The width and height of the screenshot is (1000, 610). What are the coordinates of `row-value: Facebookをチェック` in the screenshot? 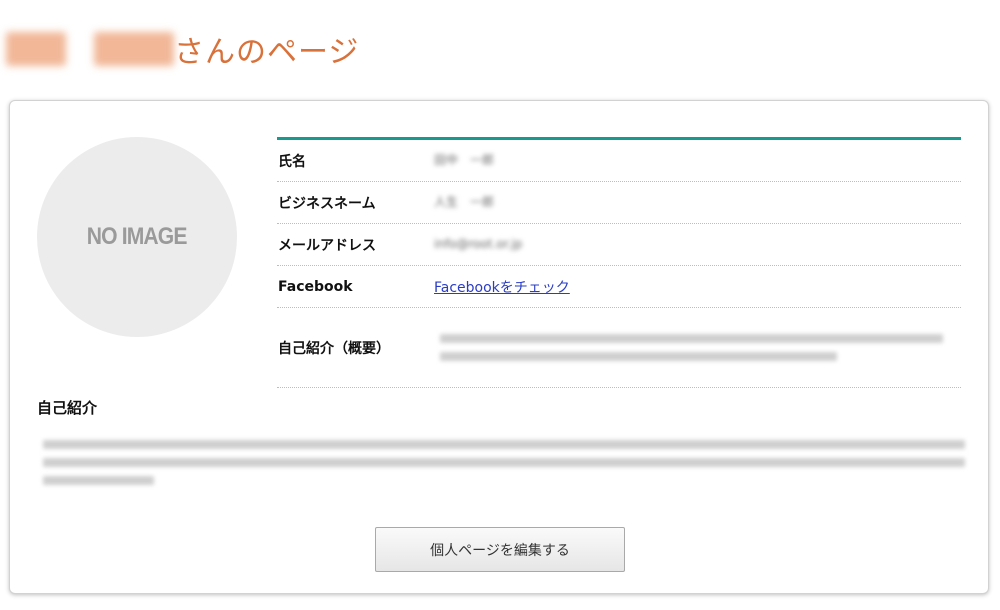 It's located at (697, 287).